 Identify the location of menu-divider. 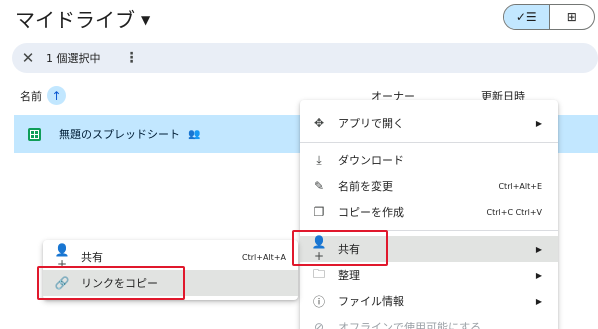
(429, 142).